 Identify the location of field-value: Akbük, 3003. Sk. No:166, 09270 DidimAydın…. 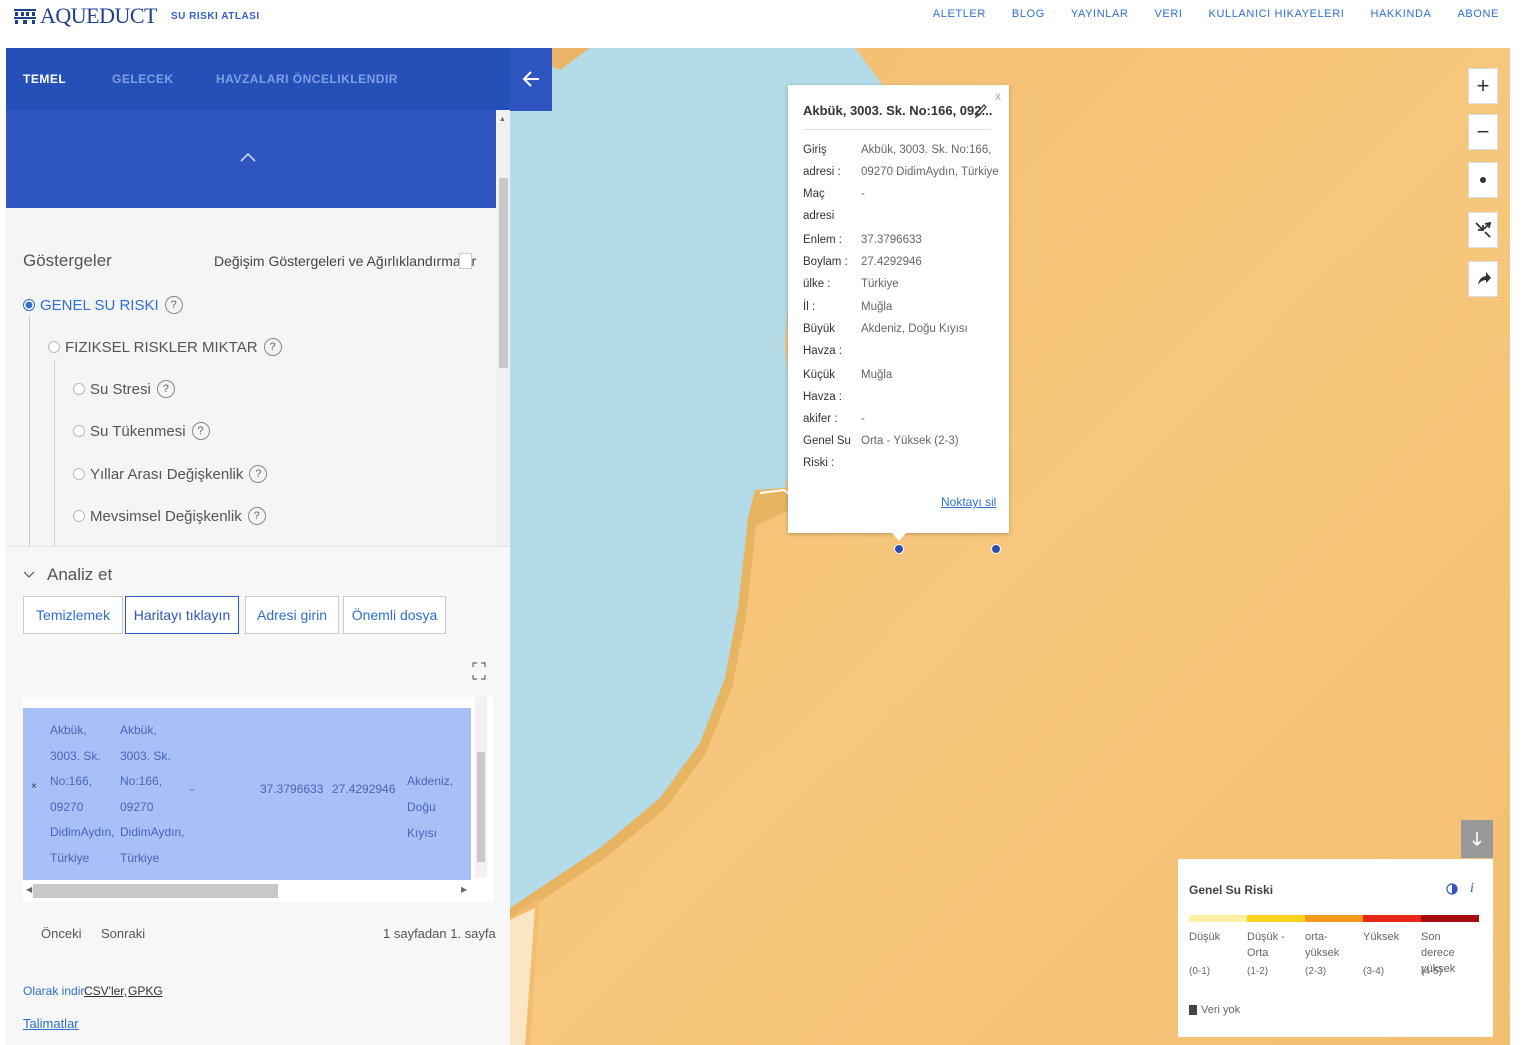
(931, 161).